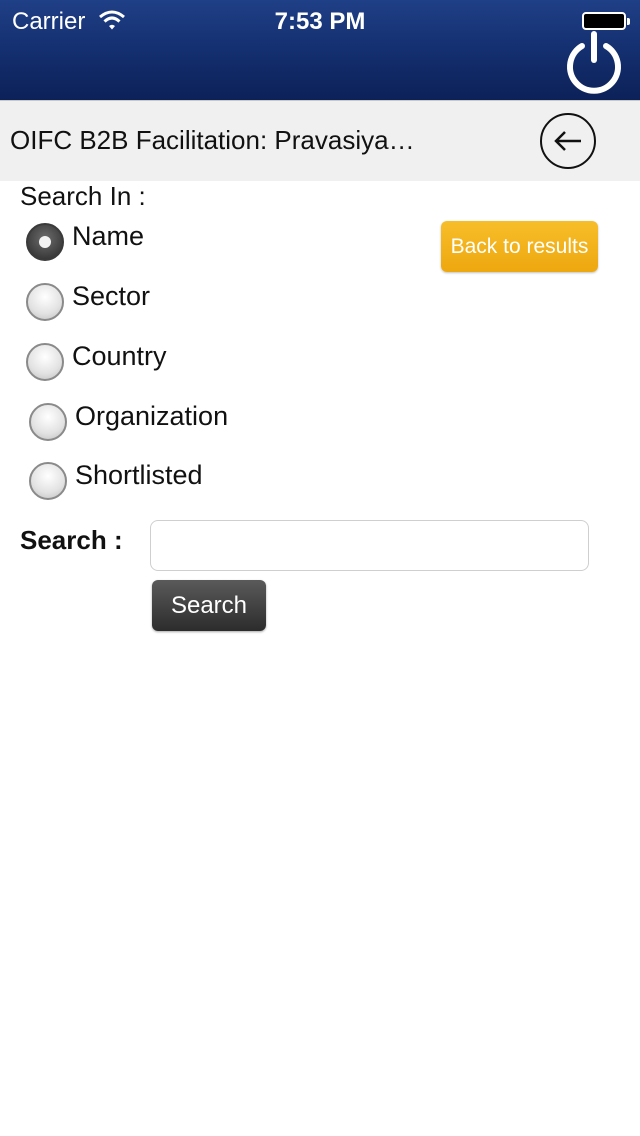 This screenshot has width=640, height=1136. I want to click on search-input, so click(369, 545).